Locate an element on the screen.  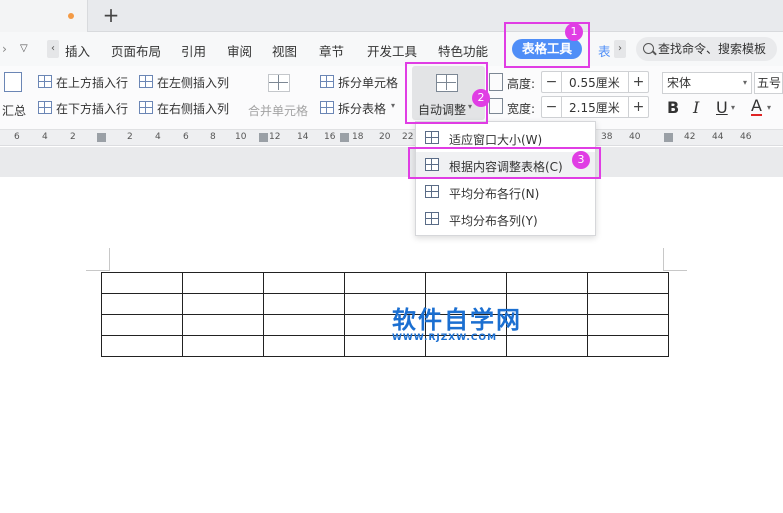
height-decrease-button: − is located at coordinates (552, 82).